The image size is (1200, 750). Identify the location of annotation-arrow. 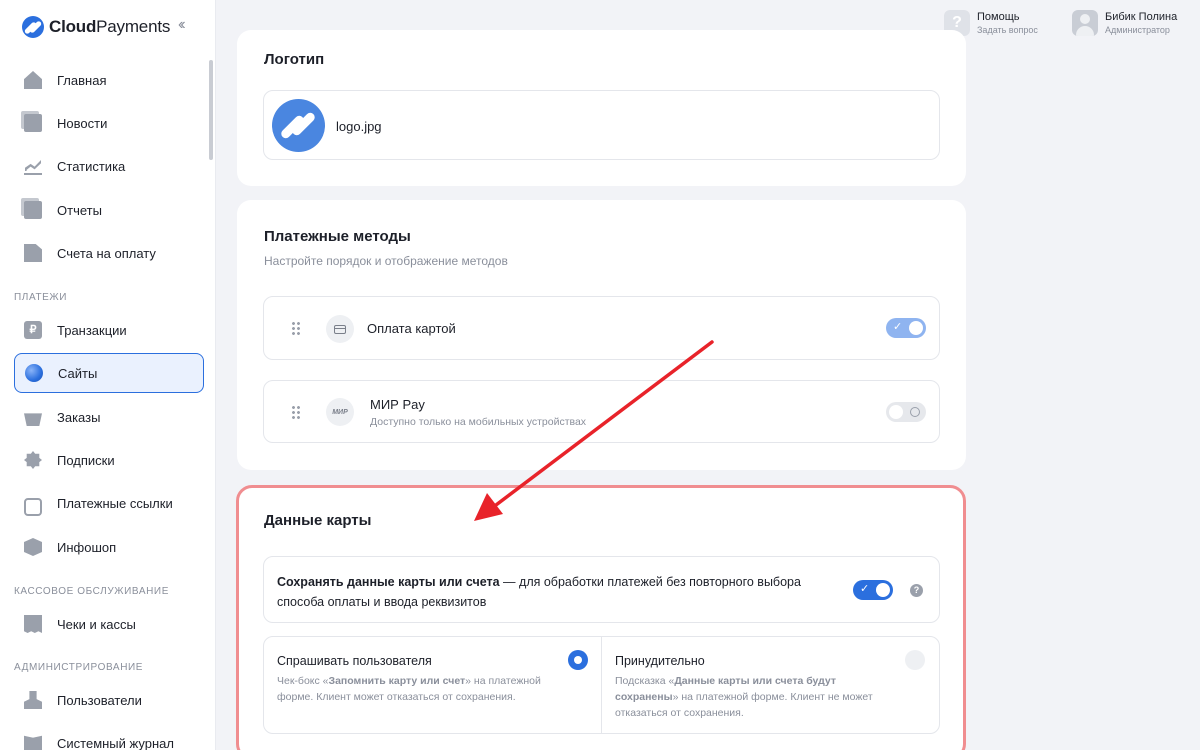
(594, 430).